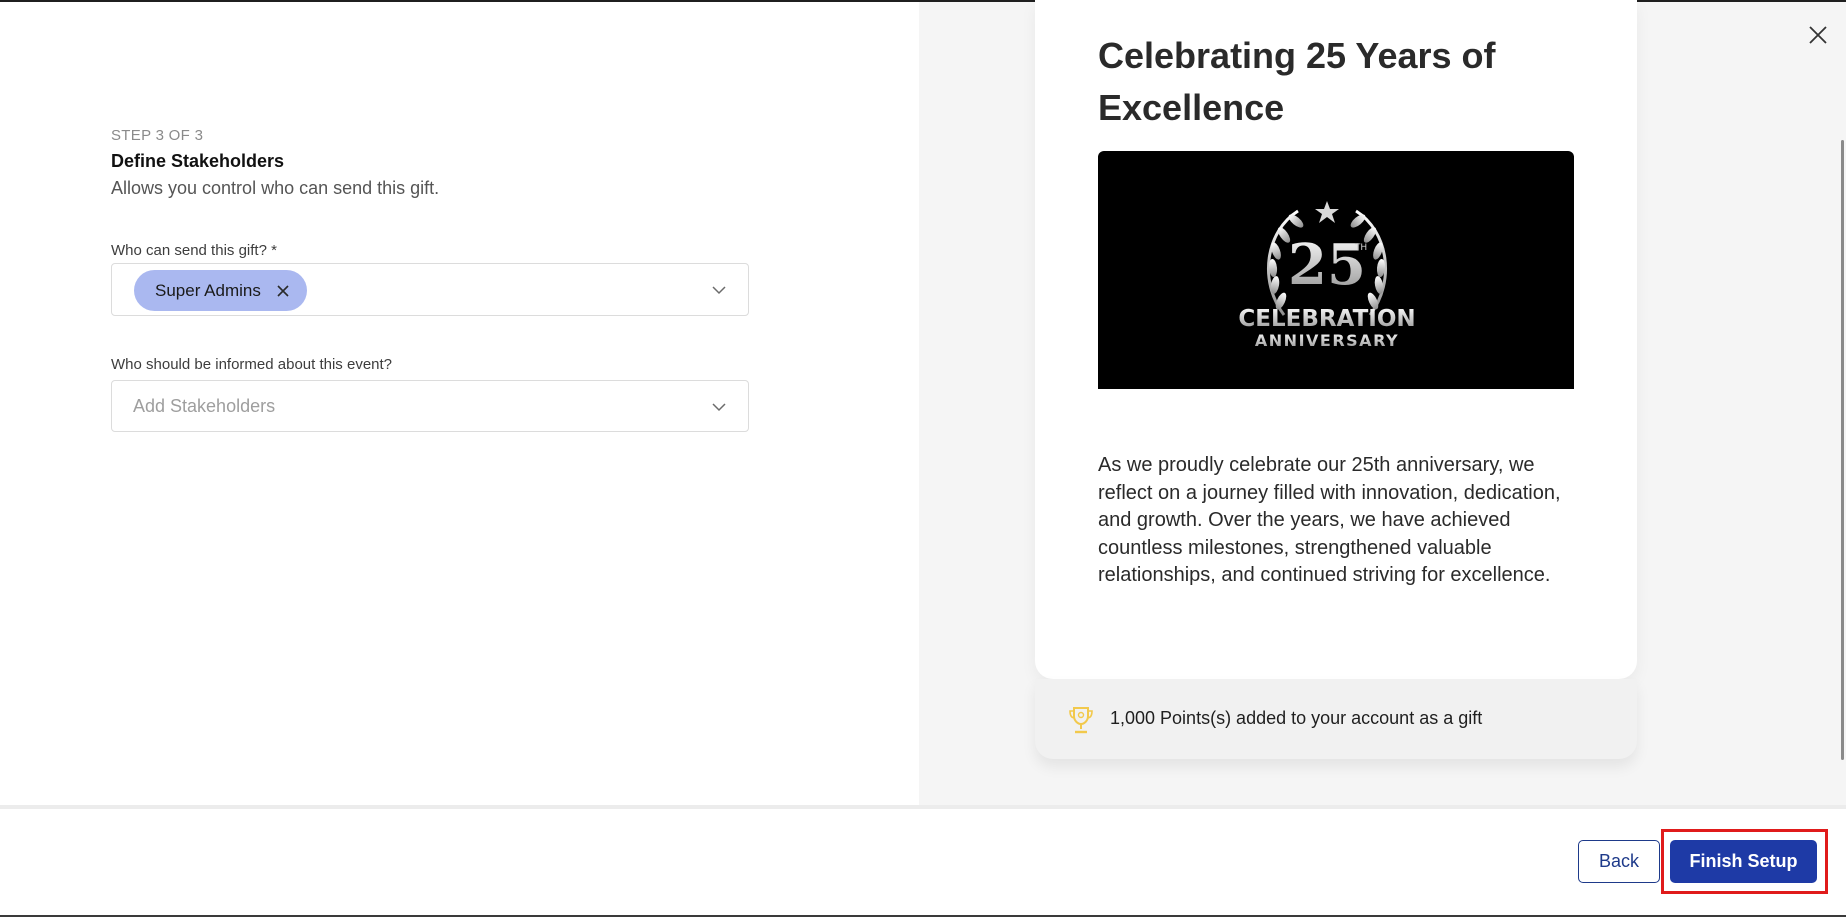 The width and height of the screenshot is (1846, 917). Describe the element at coordinates (1326, 319) in the screenshot. I see `emblem-line1: CELEBRATION` at that location.